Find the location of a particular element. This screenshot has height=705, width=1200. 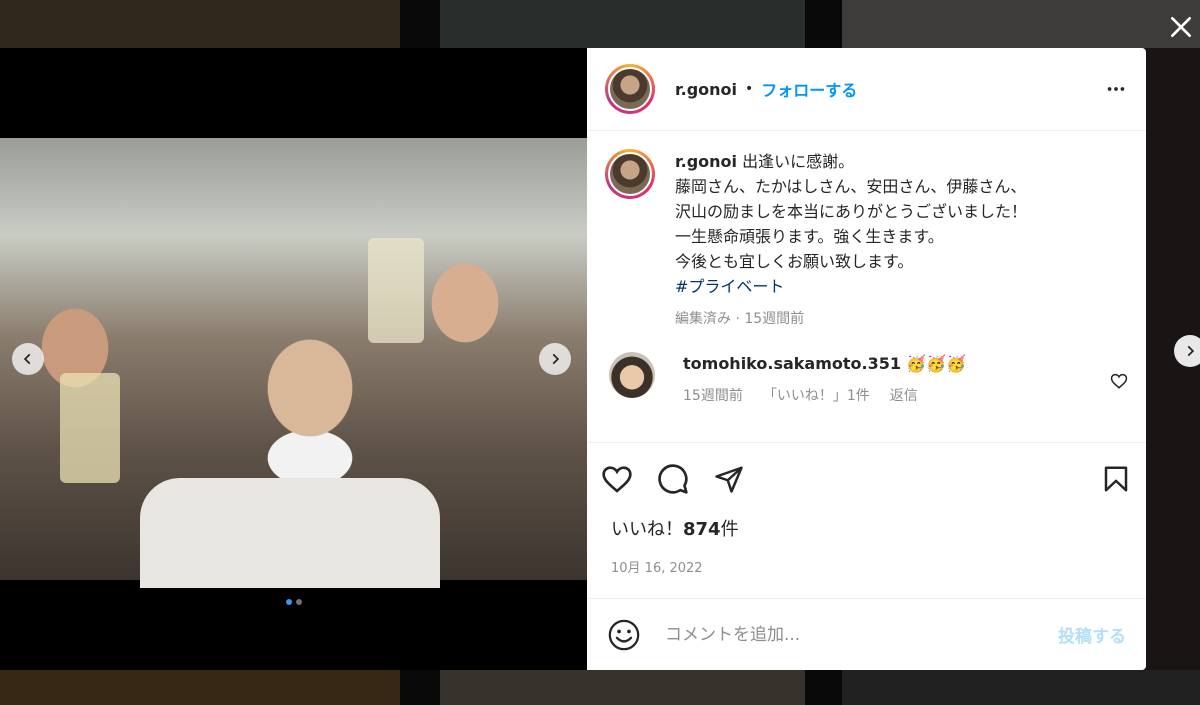

post-date: 10月 16, 2022 is located at coordinates (866, 566).